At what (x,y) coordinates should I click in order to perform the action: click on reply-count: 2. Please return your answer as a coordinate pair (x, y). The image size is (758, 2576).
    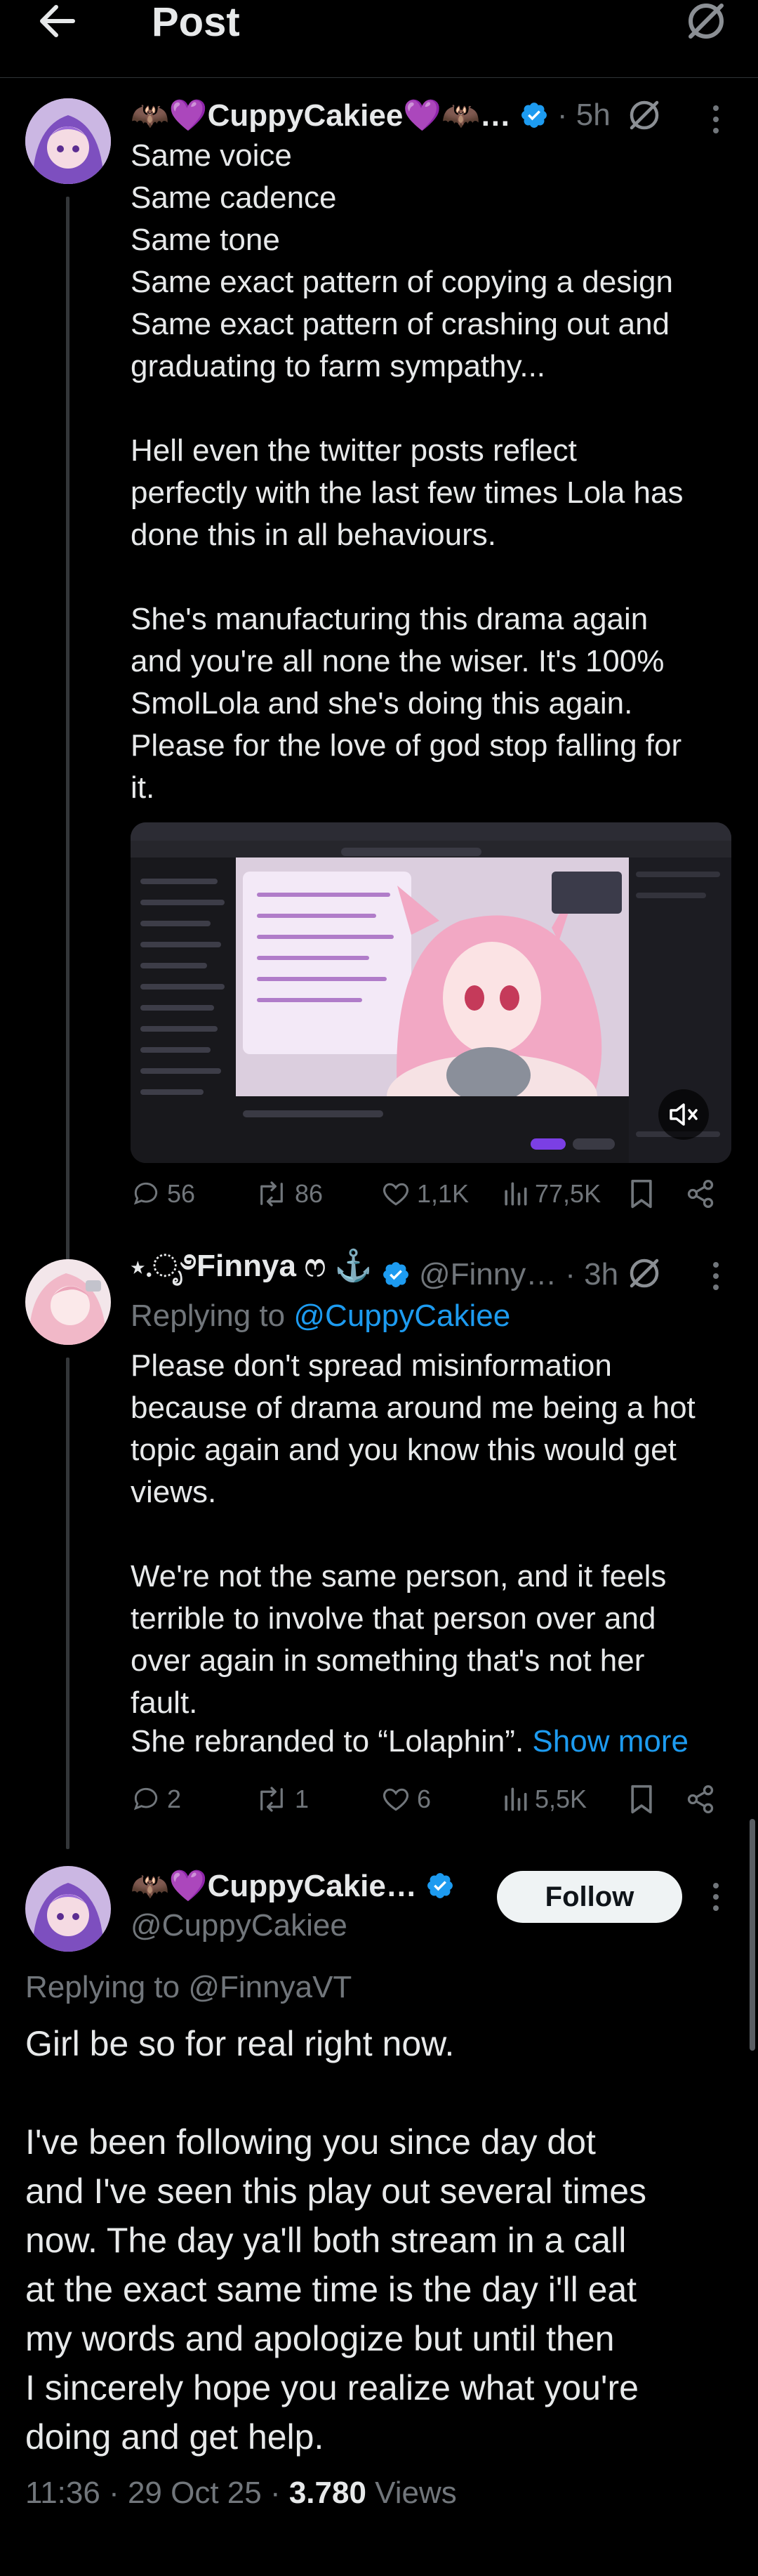
    Looking at the image, I should click on (174, 1799).